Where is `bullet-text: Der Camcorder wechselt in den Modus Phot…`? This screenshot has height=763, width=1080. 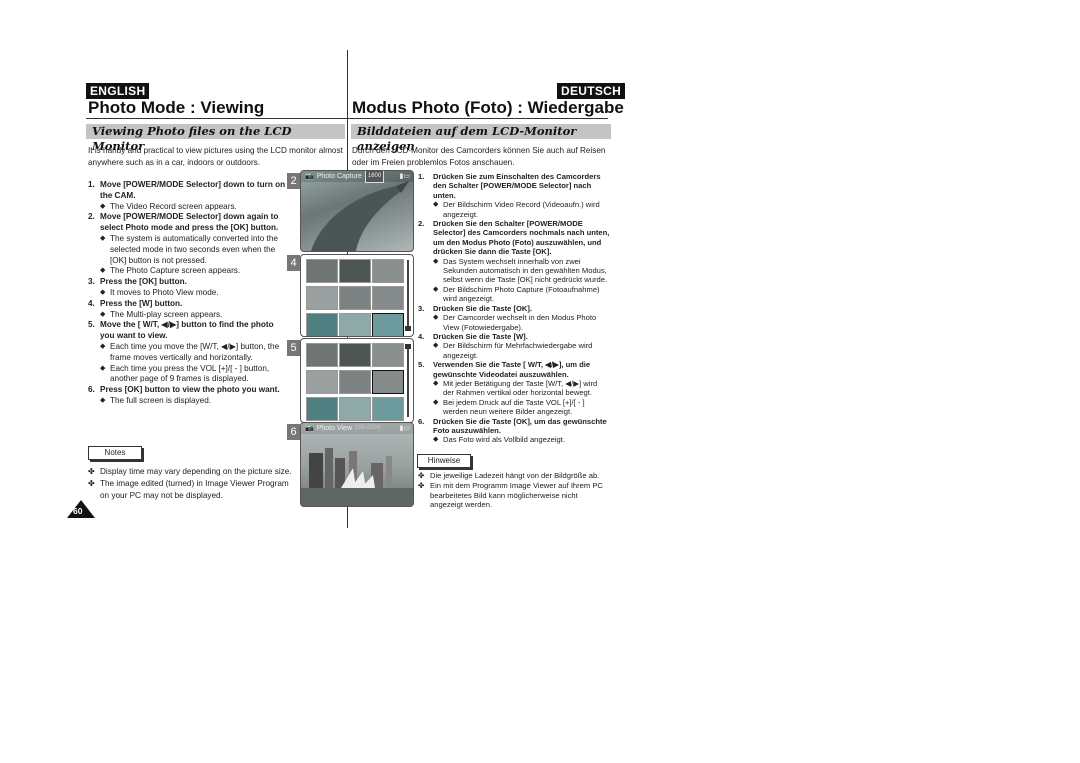
bullet-text: Der Camcorder wechselt in den Modus Phot… is located at coordinates (520, 322).